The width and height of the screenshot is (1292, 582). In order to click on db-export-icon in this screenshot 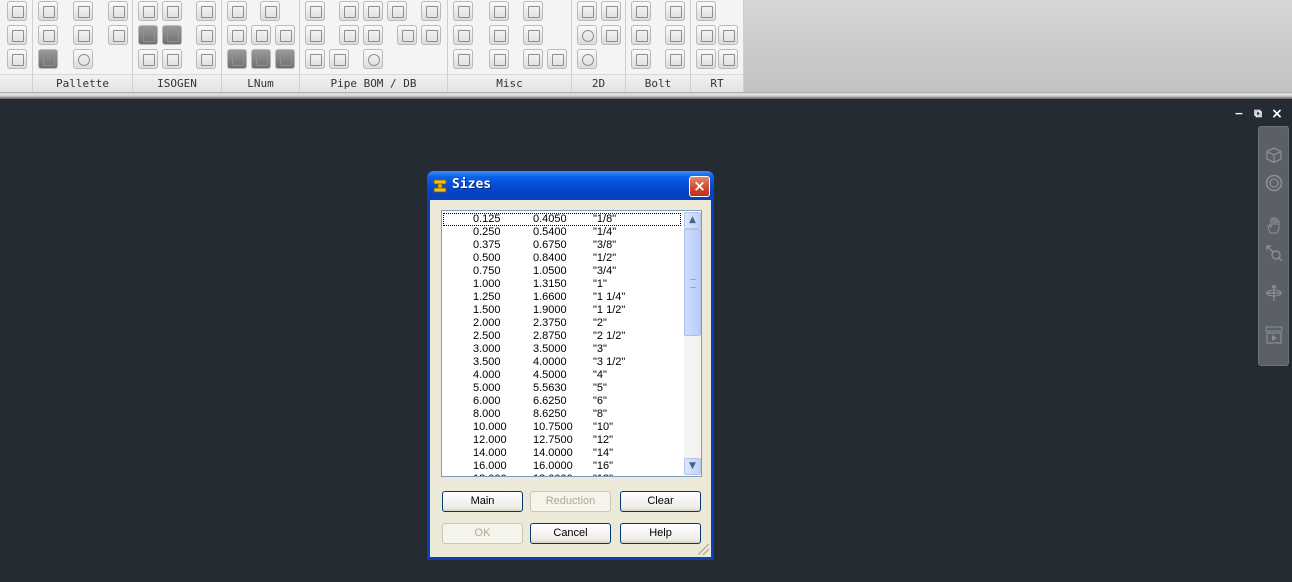, I will do `click(339, 59)`.